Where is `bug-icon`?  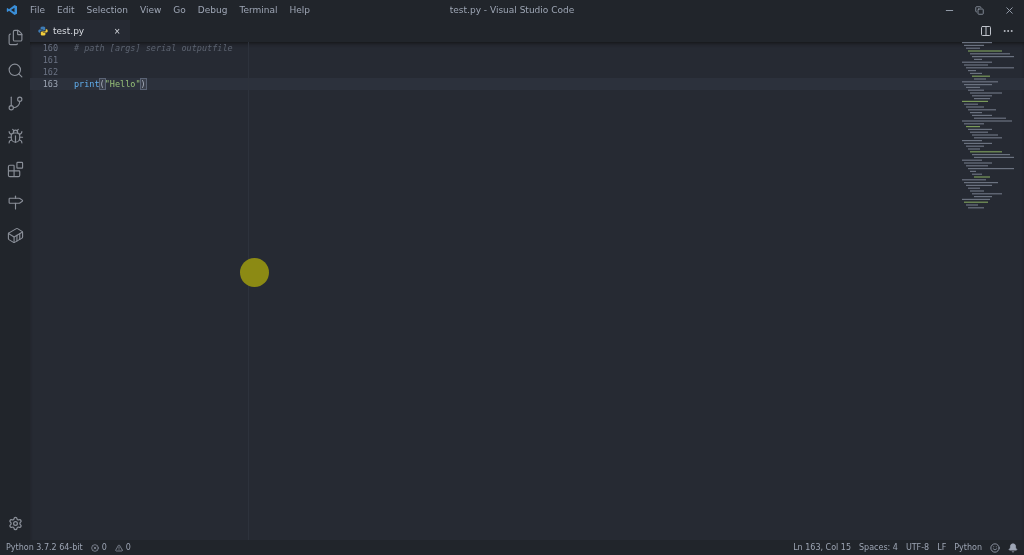 bug-icon is located at coordinates (15, 136).